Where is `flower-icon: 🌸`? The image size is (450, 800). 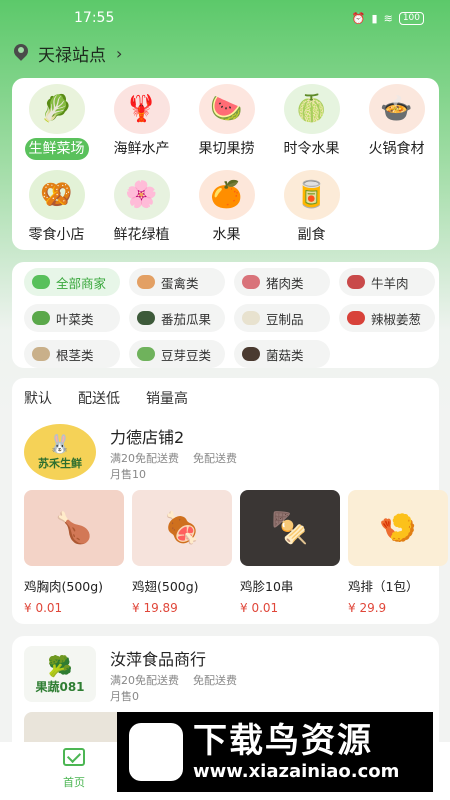 flower-icon: 🌸 is located at coordinates (141, 195).